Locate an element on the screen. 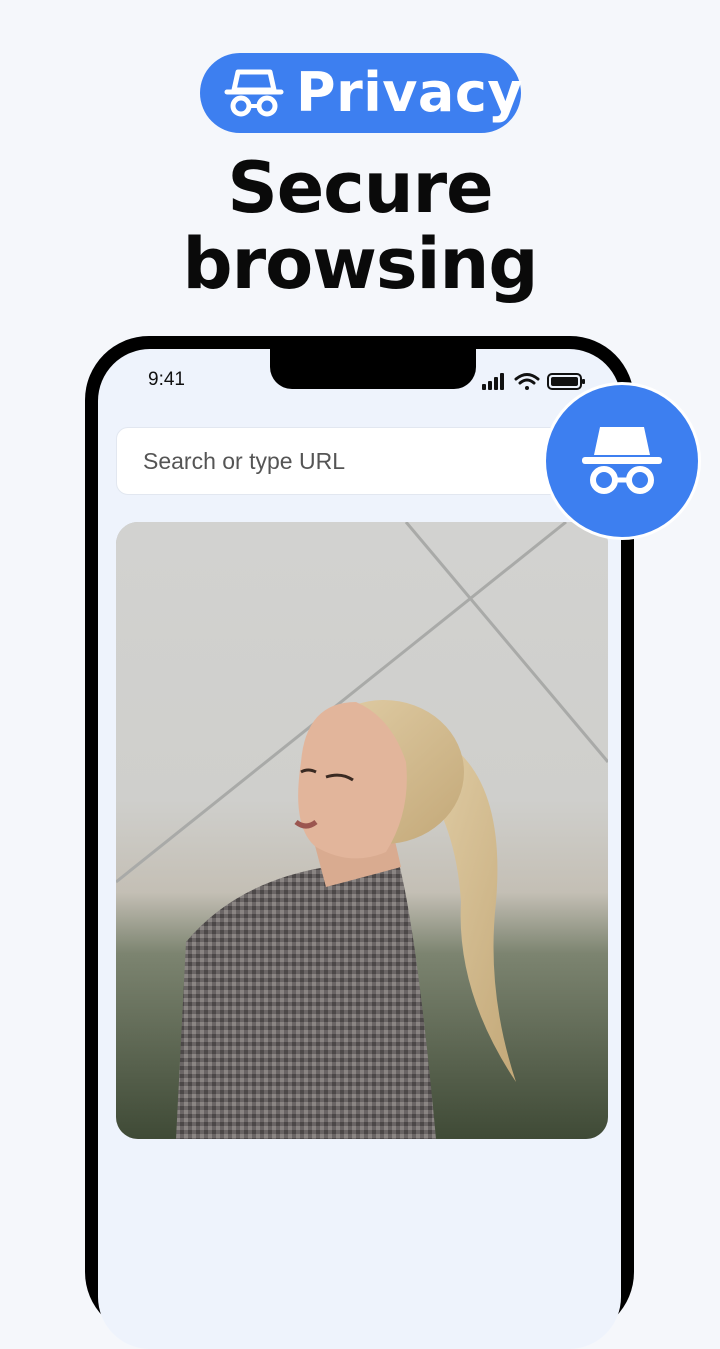  search-placeholder: Search or type URL is located at coordinates (244, 461).